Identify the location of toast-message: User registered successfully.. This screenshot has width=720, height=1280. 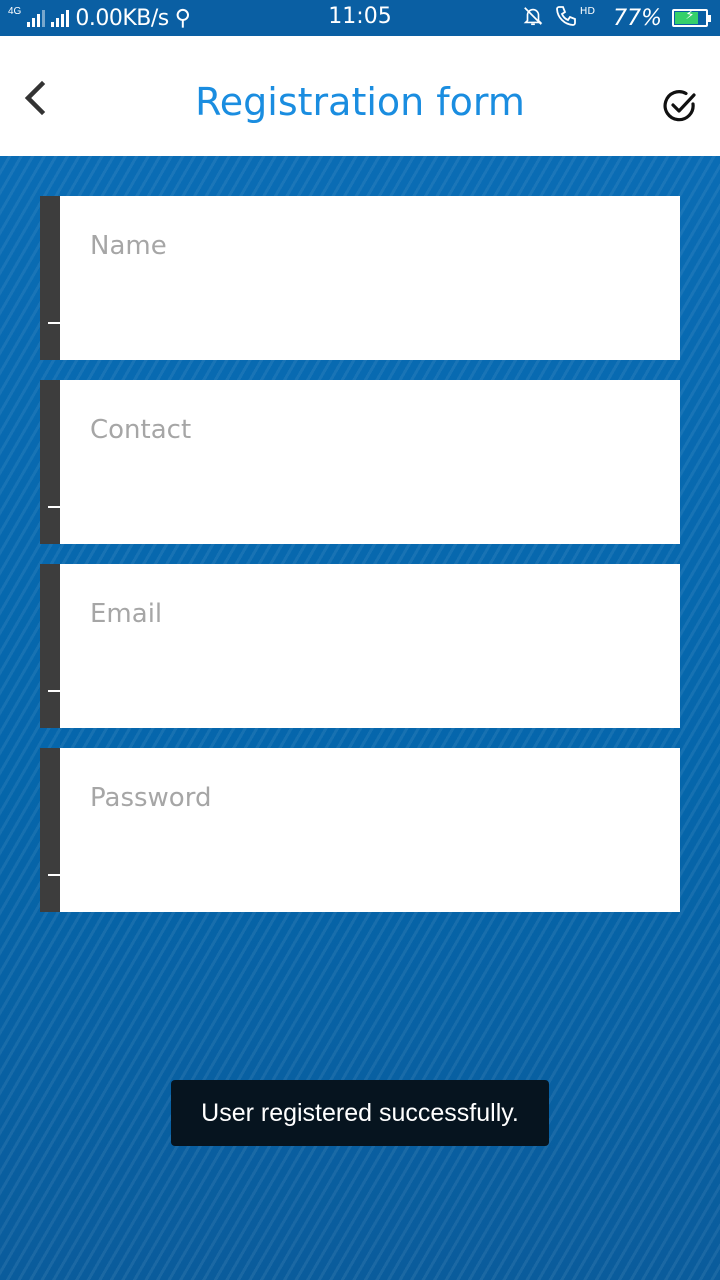
(360, 1112).